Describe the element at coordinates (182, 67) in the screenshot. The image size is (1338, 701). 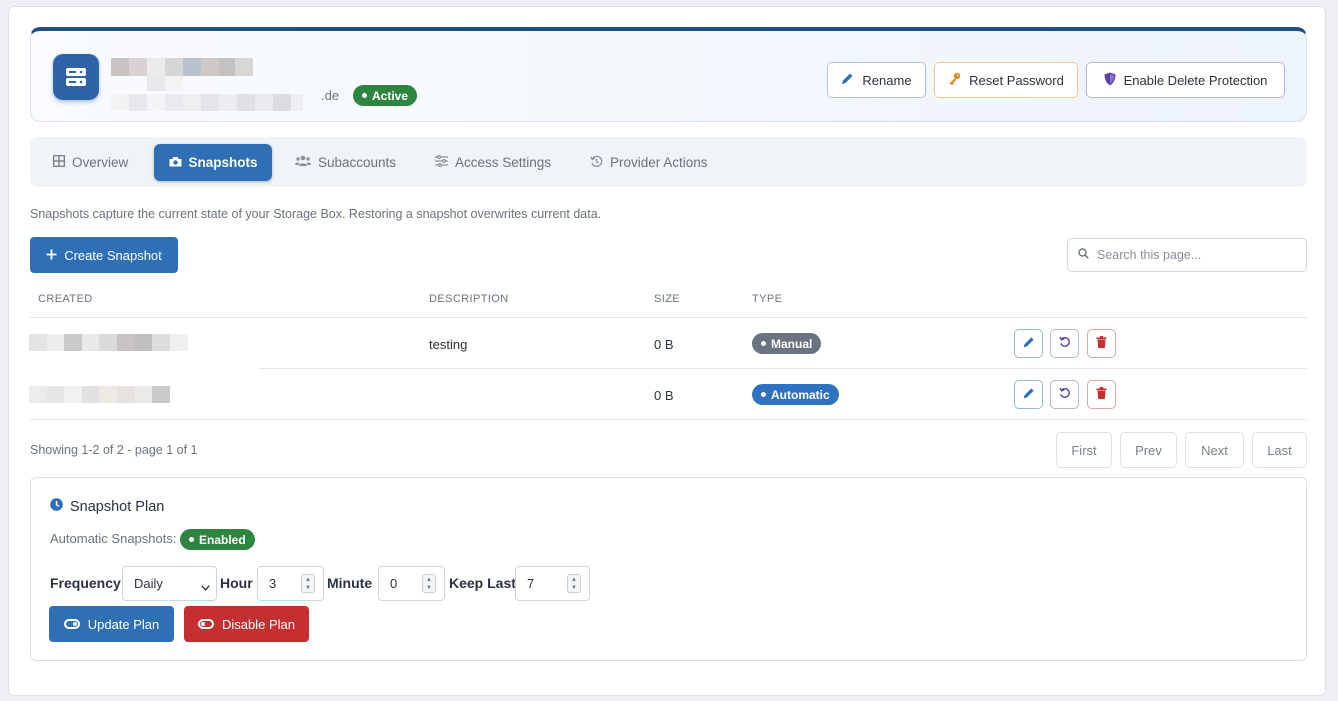
I see `redacted-box-name` at that location.